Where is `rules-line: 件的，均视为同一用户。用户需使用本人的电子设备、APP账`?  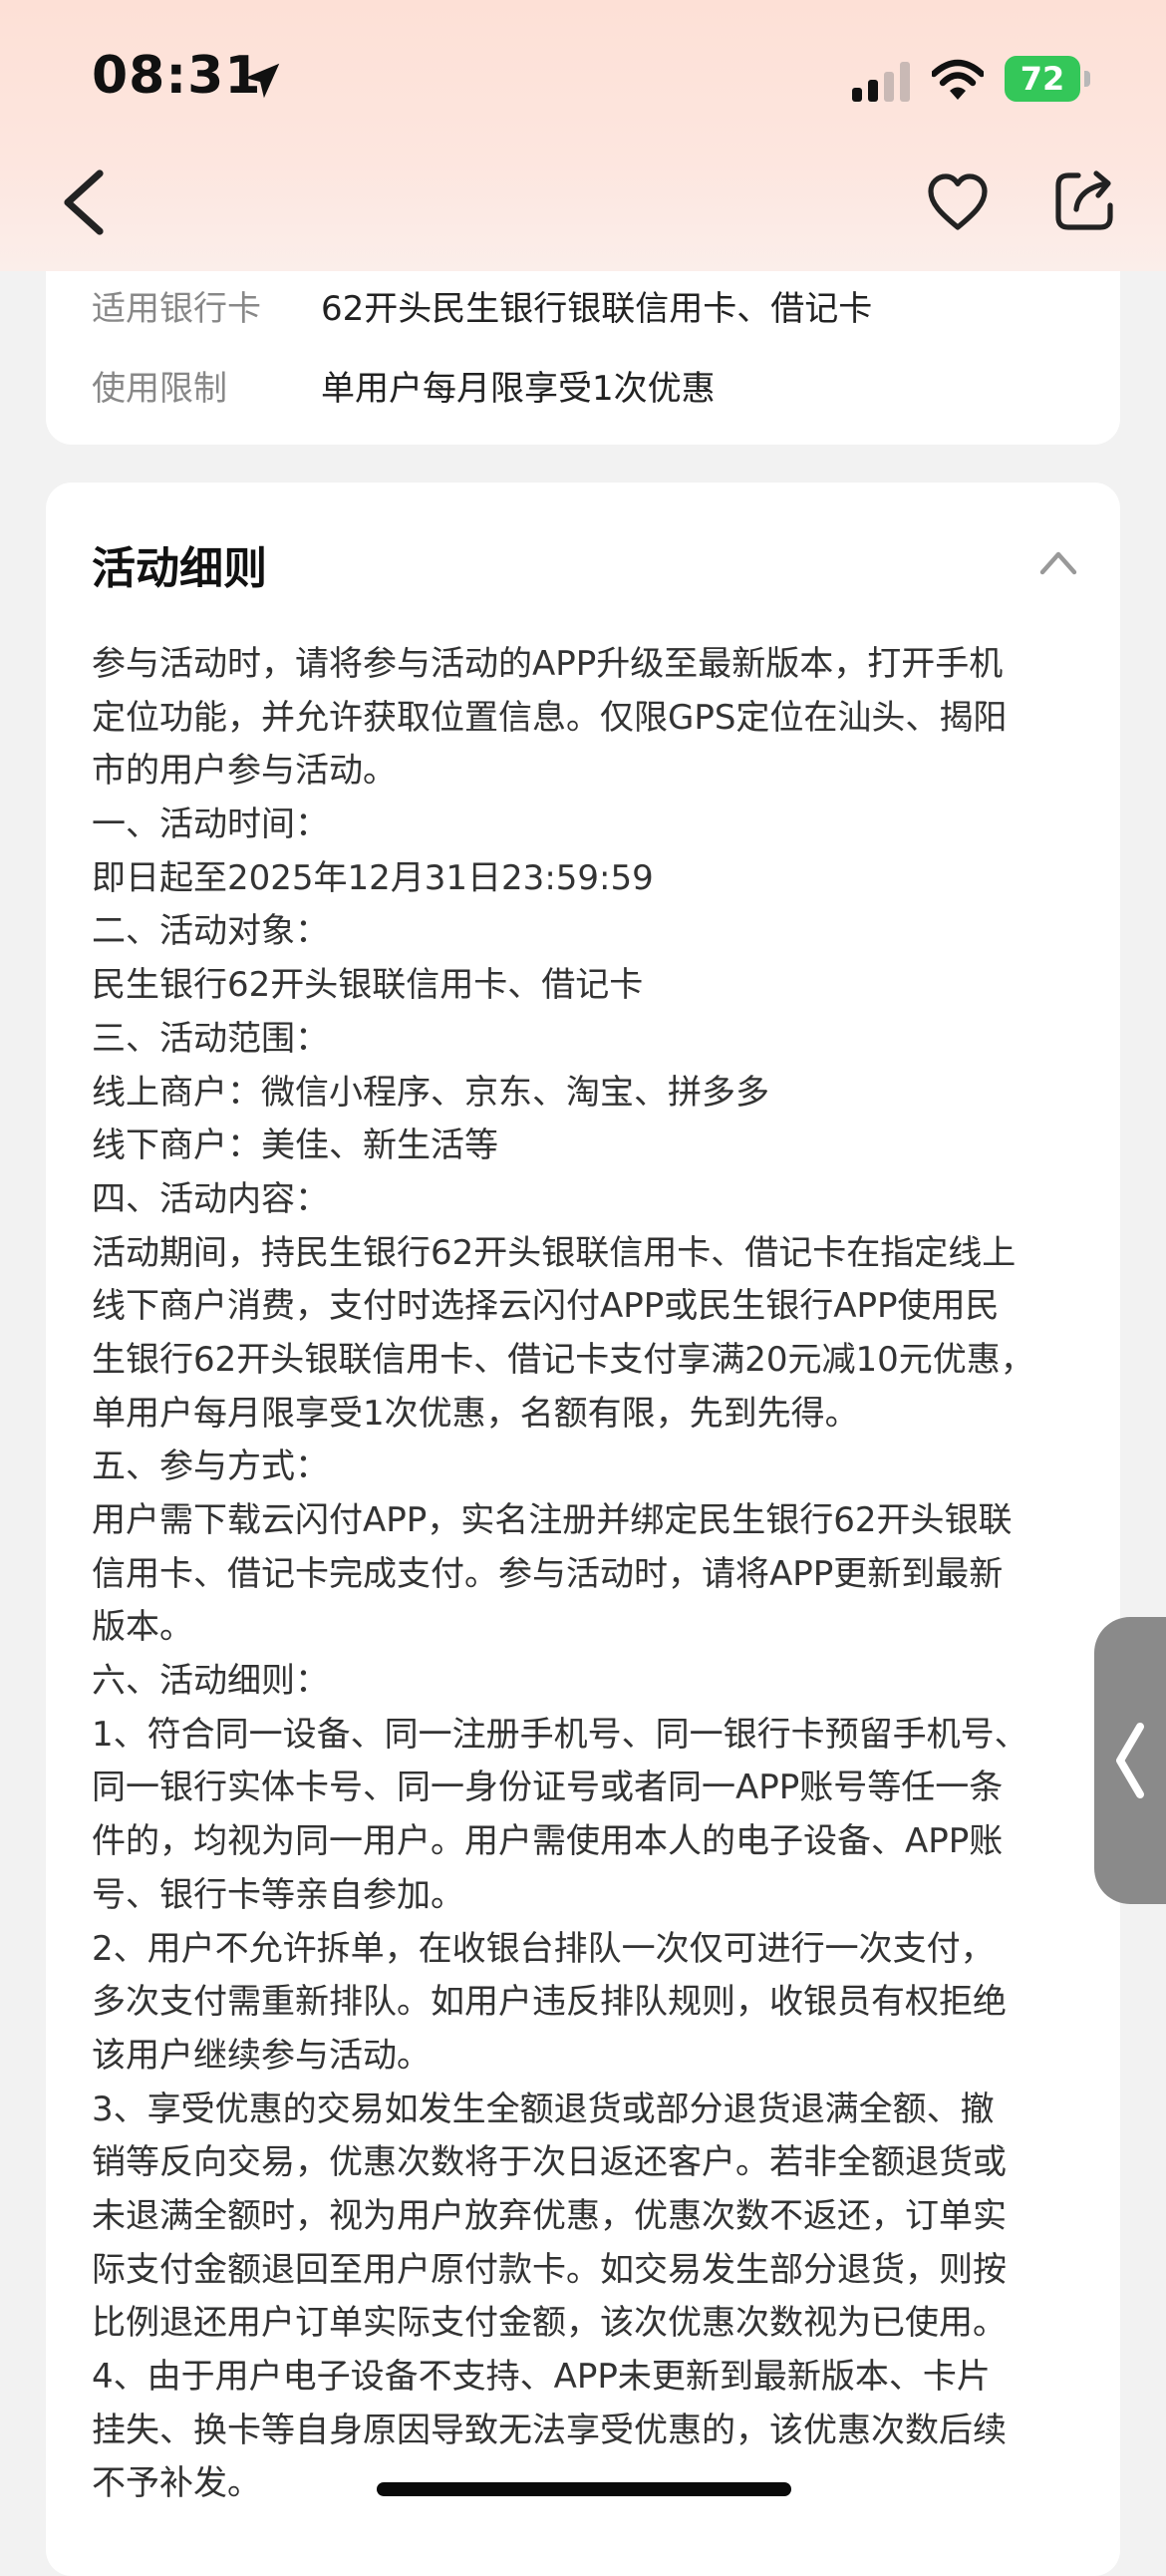
rules-line: 件的，均视为同一用户。用户需使用本人的电子设备、APP账 is located at coordinates (548, 1841).